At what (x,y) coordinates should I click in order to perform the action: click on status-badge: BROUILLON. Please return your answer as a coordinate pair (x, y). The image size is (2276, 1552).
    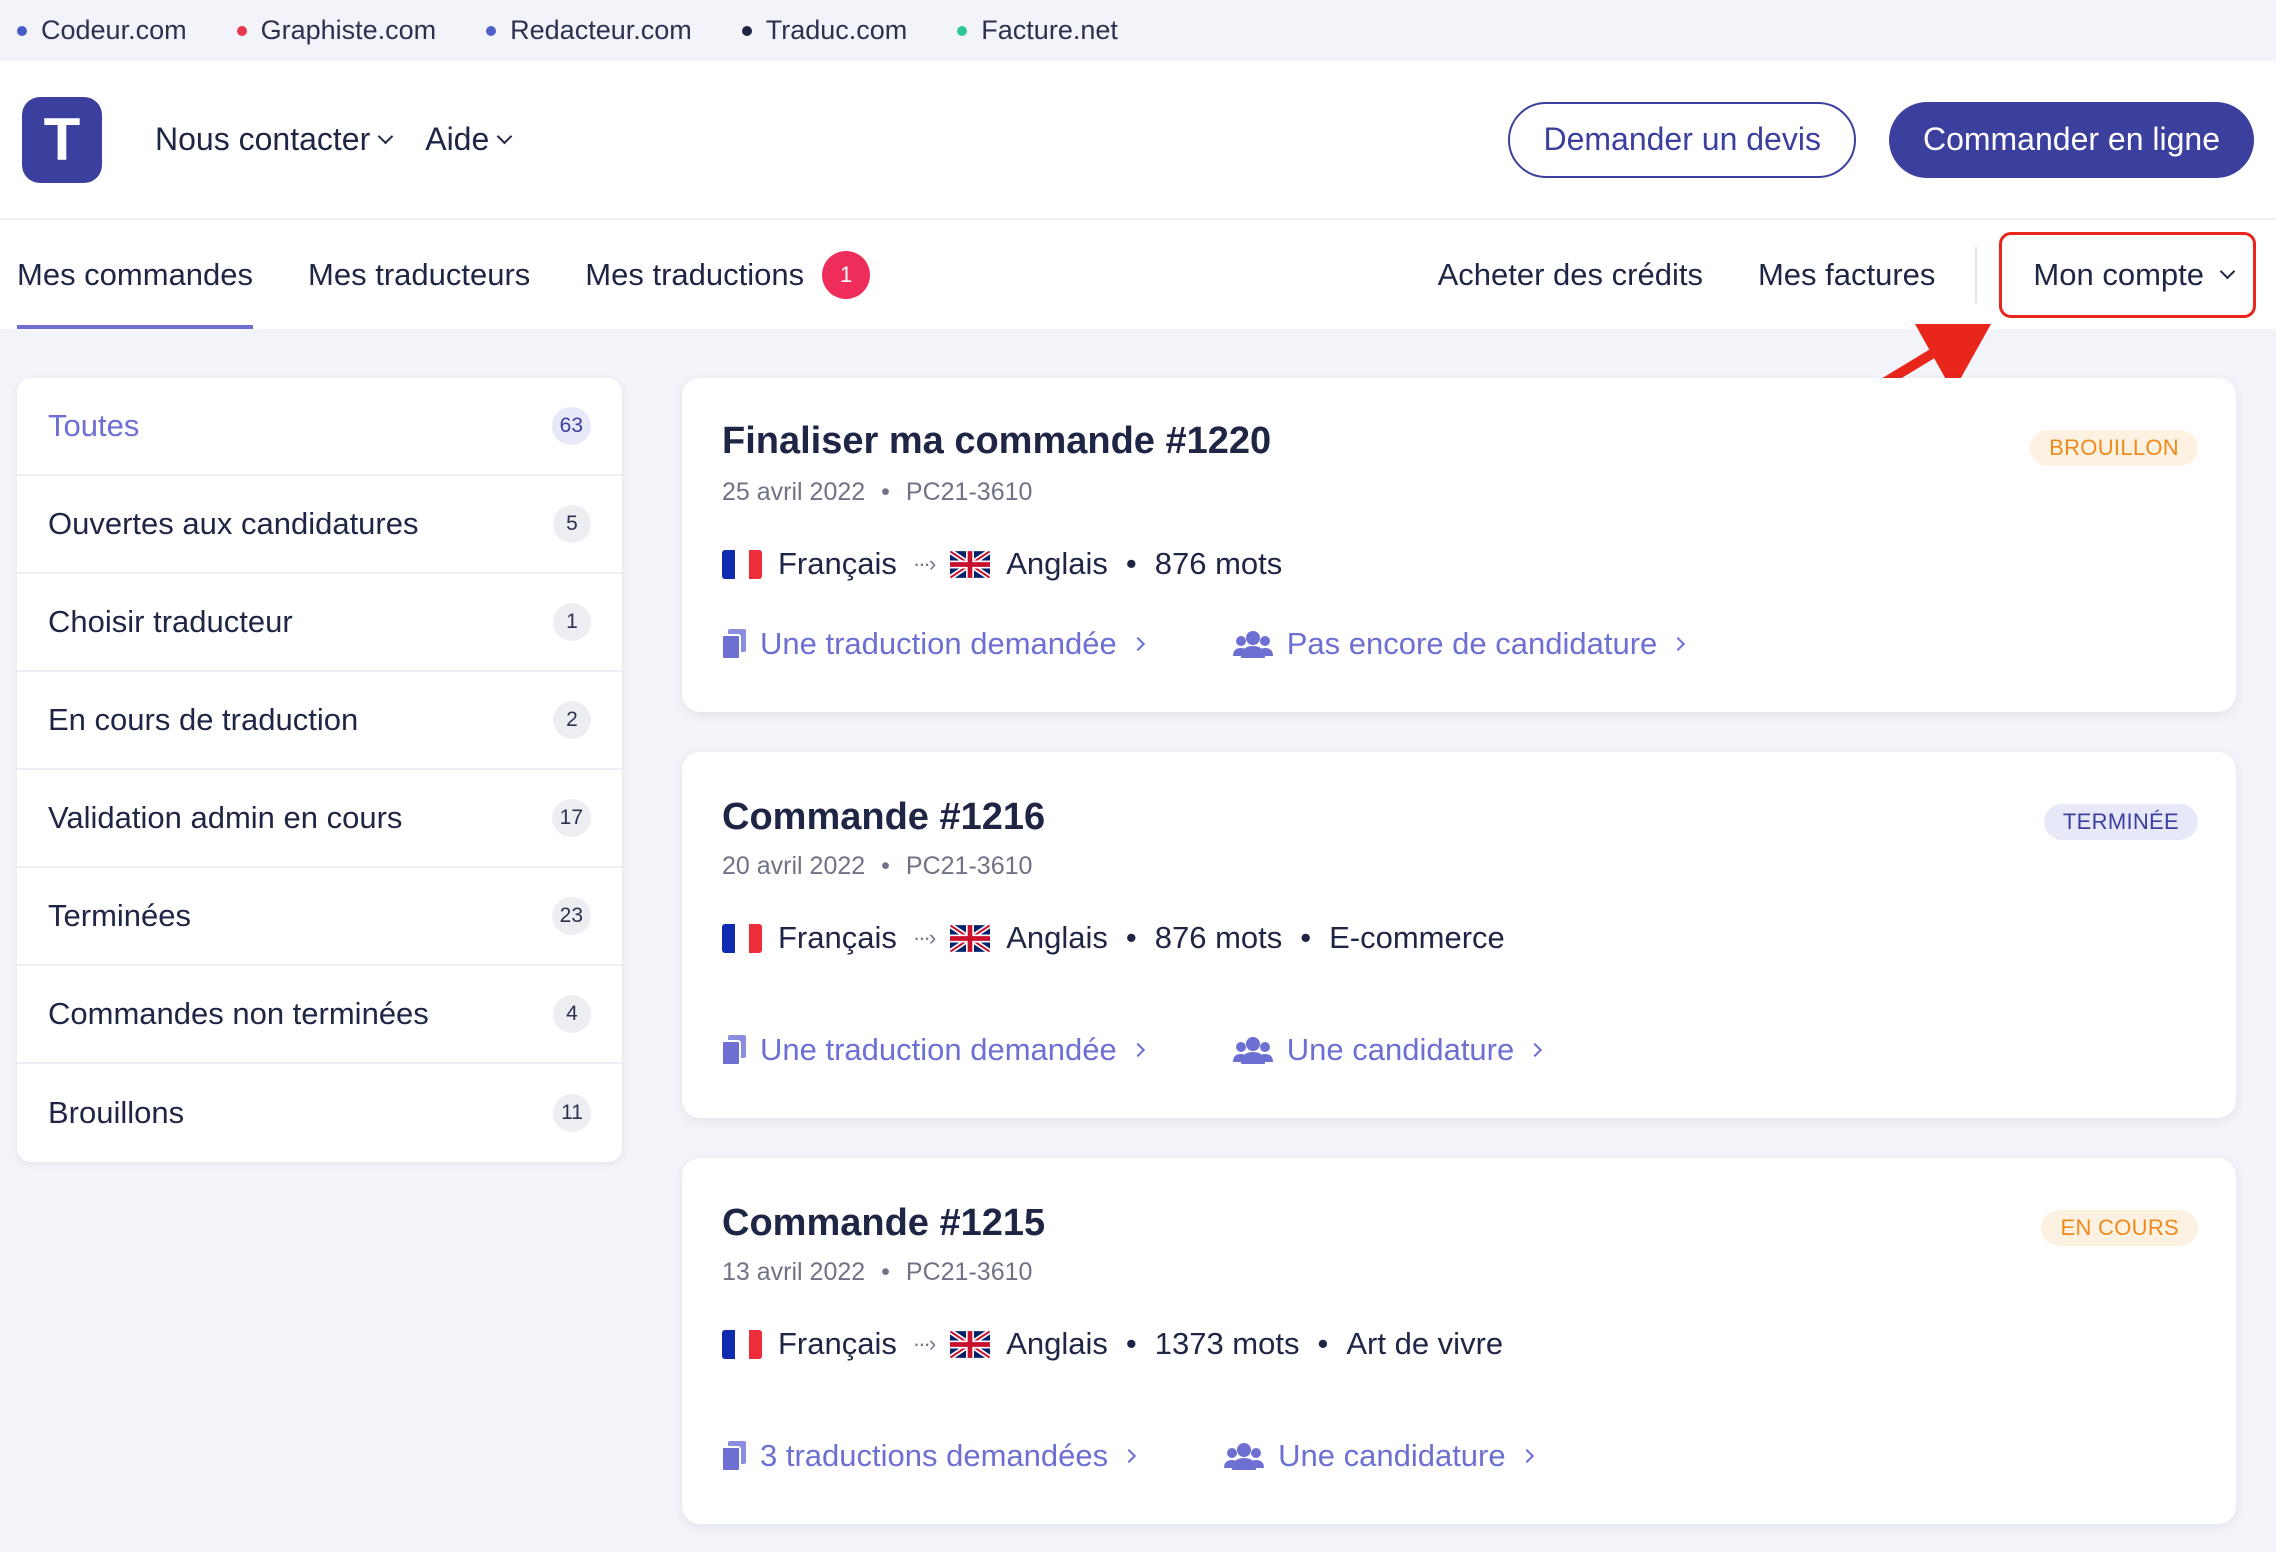
    Looking at the image, I should click on (2114, 448).